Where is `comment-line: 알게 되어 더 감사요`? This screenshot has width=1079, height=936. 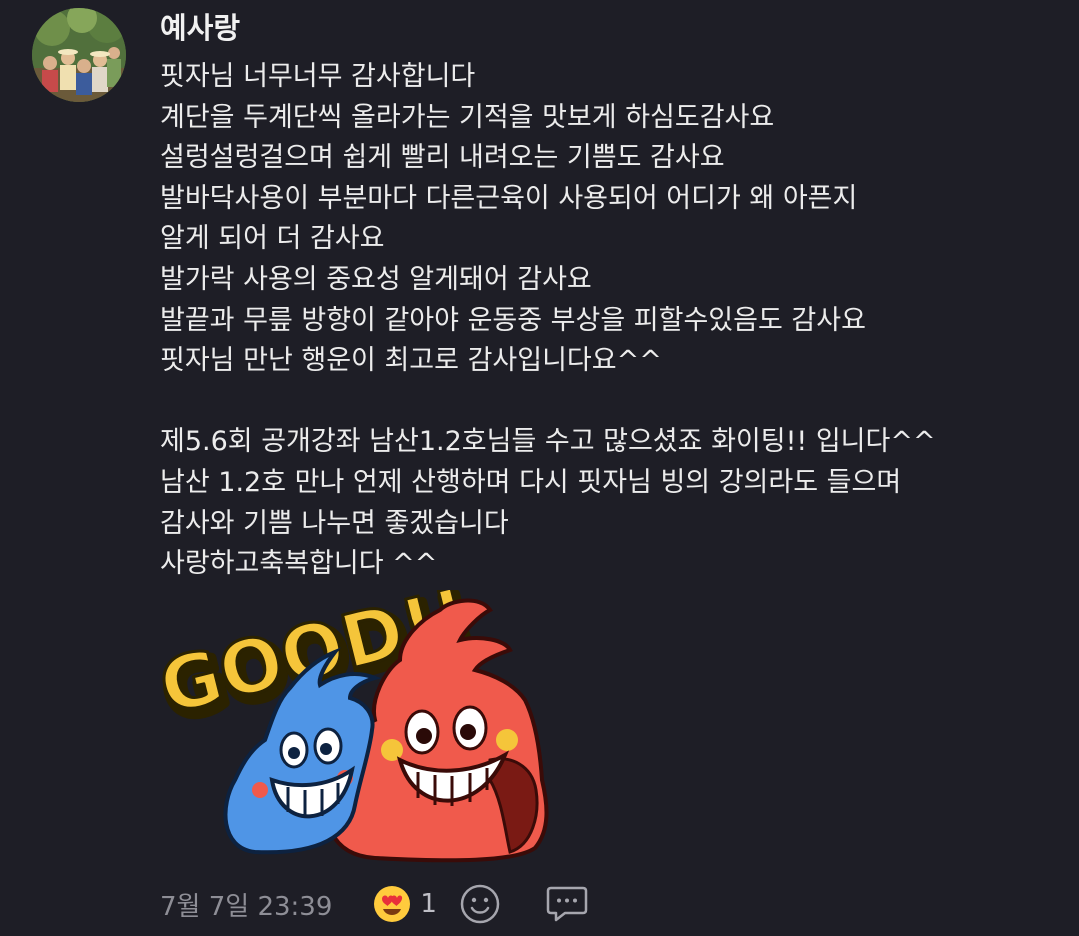 comment-line: 알게 되어 더 감사요 is located at coordinates (272, 239).